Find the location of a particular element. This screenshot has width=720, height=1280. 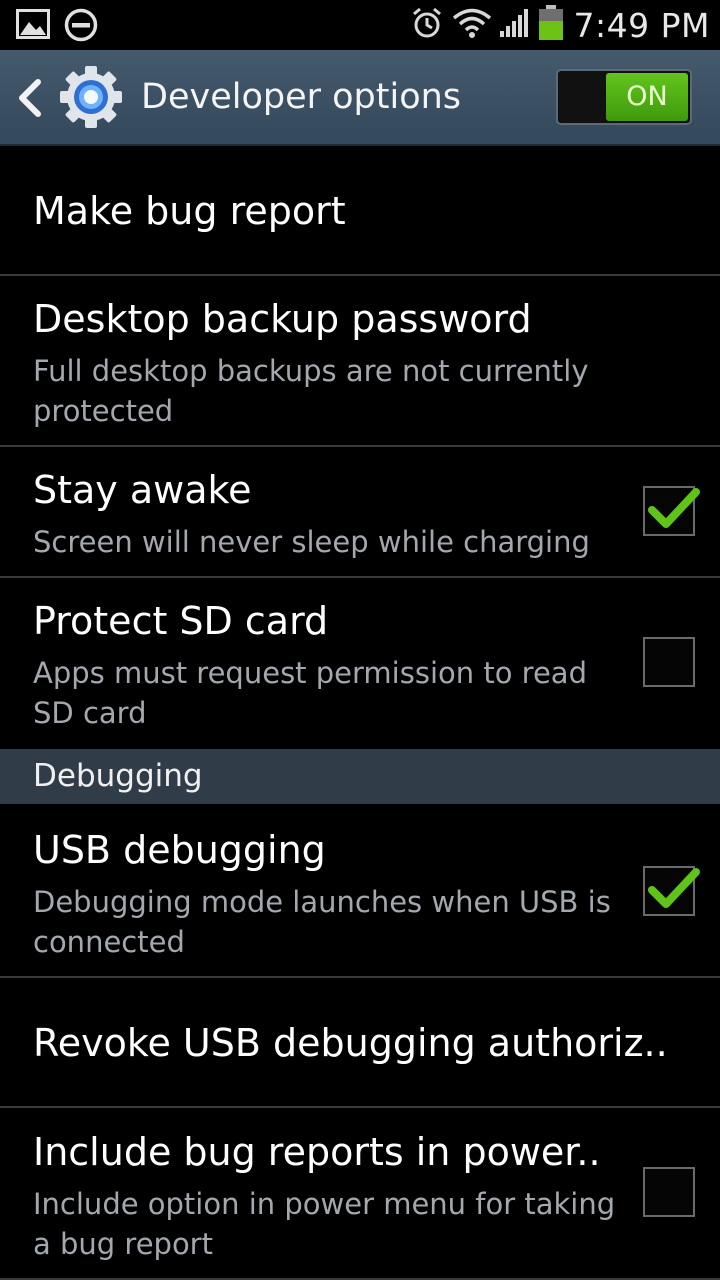

back-chevron-icon is located at coordinates (29, 100).